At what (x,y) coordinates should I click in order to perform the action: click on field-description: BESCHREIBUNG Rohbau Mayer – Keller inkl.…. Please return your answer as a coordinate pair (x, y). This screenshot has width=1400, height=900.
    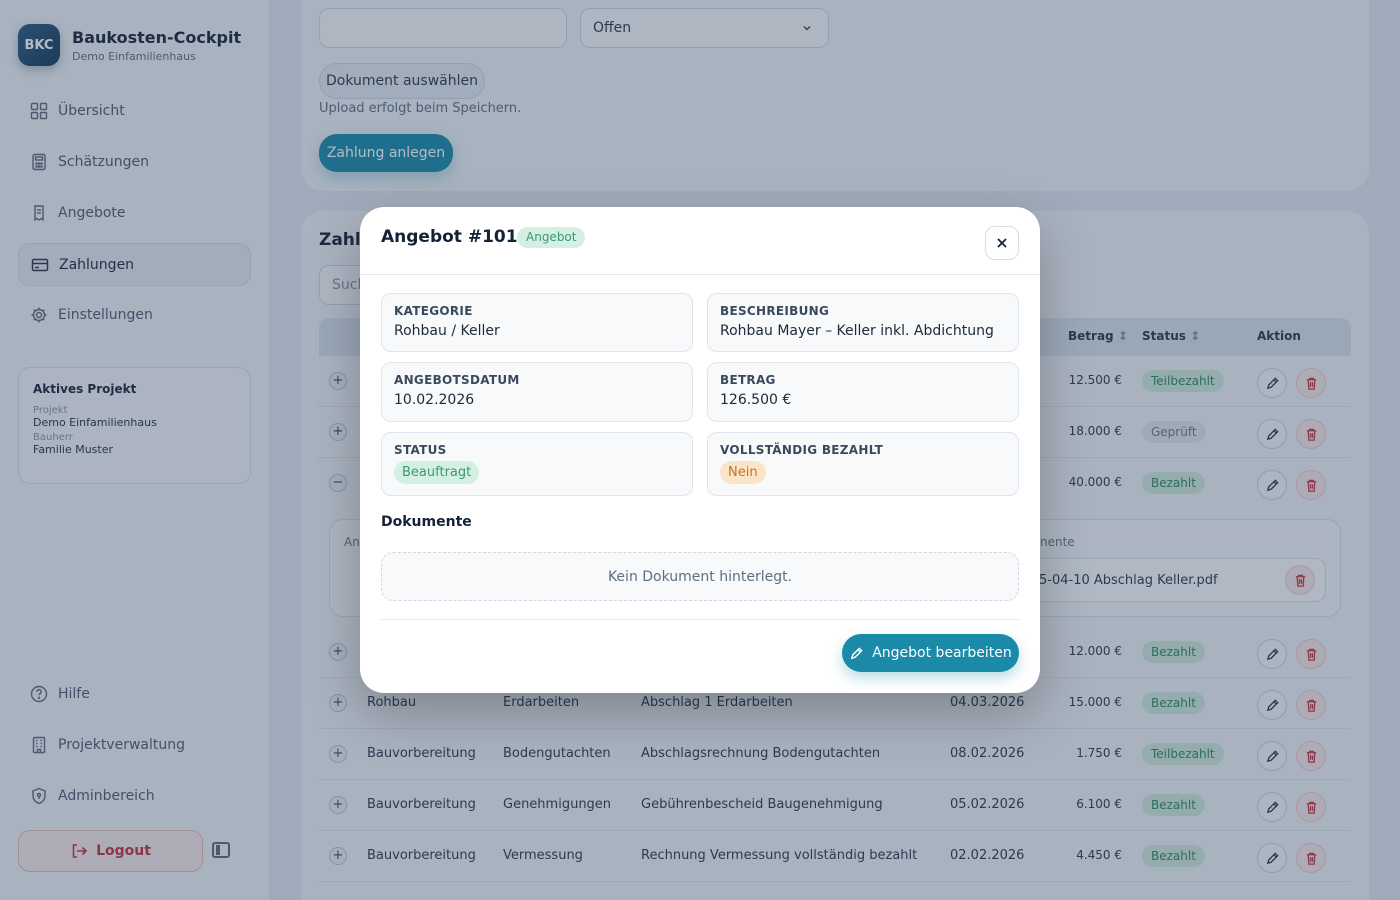
    Looking at the image, I should click on (863, 322).